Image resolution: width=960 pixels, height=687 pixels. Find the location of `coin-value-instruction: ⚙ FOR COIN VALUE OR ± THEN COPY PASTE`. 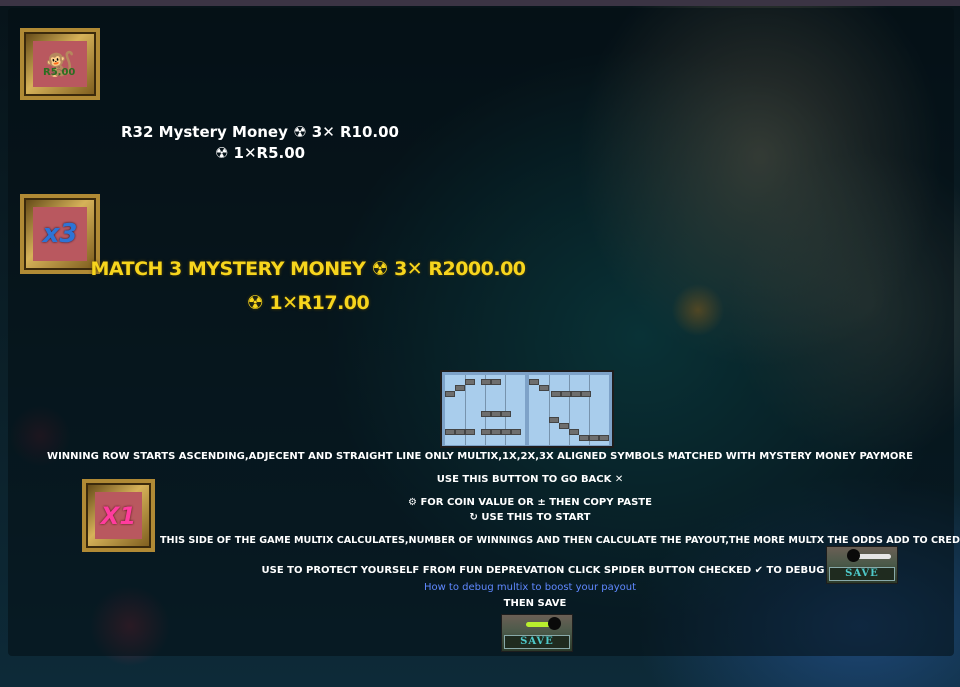

coin-value-instruction: ⚙ FOR COIN VALUE OR ± THEN COPY PASTE is located at coordinates (530, 502).